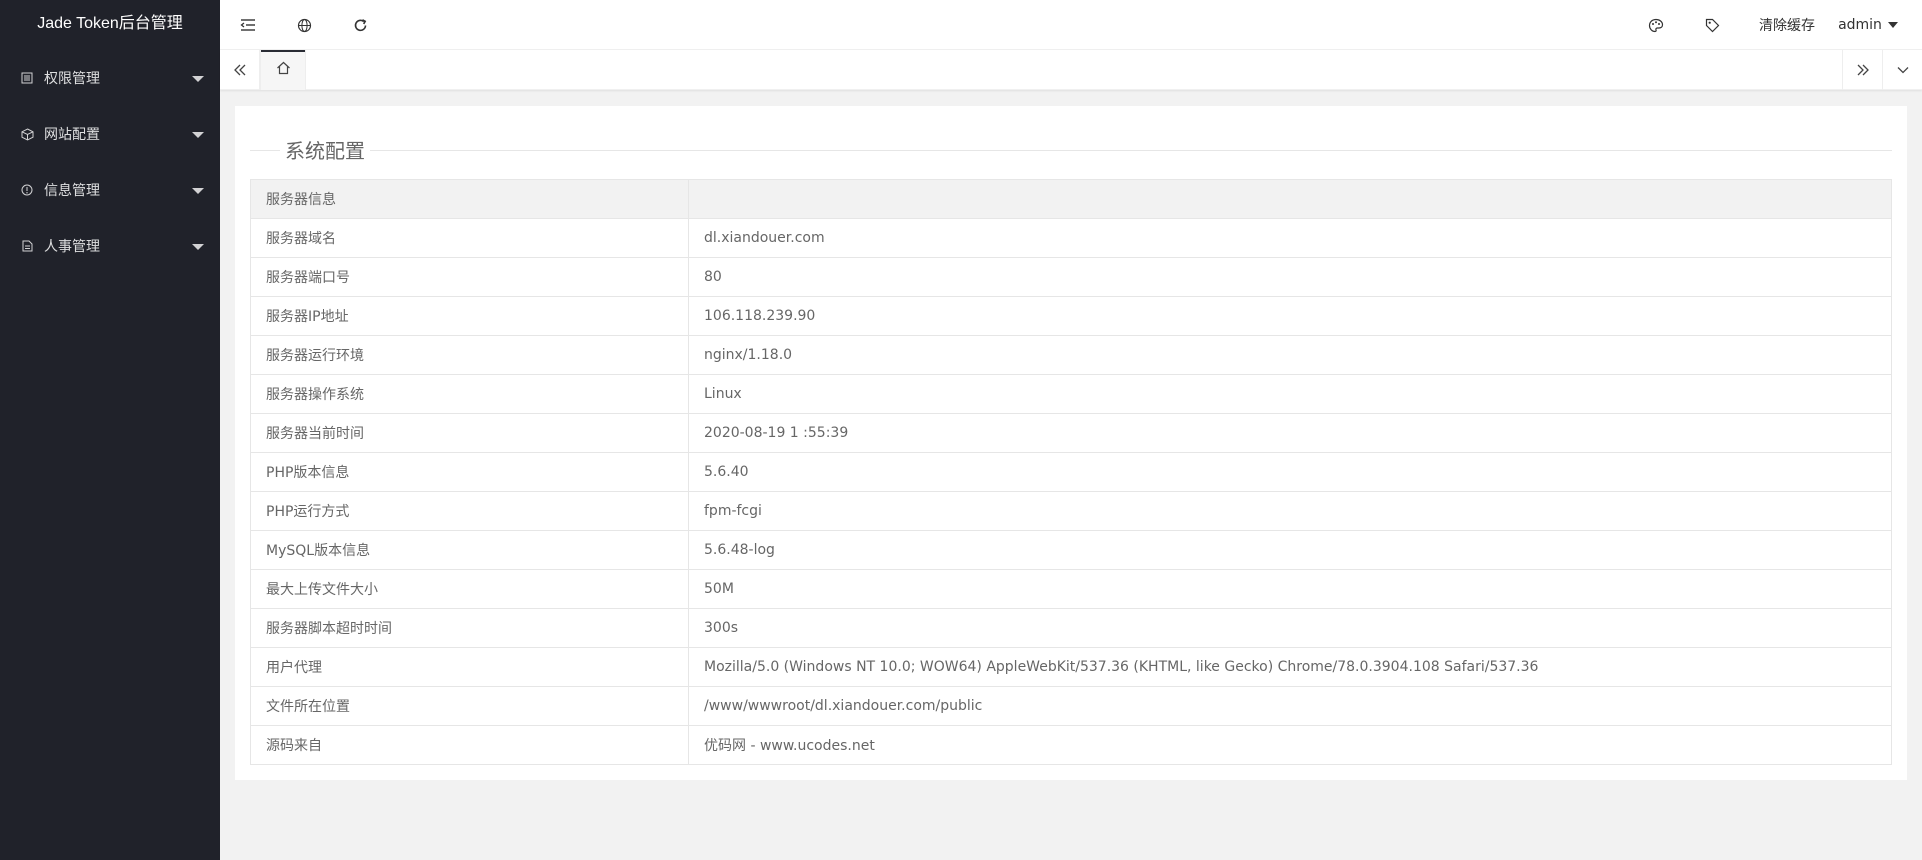 The image size is (1922, 860). Describe the element at coordinates (1290, 433) in the screenshot. I see `row-value: 2020-08-19 1 :55:39` at that location.